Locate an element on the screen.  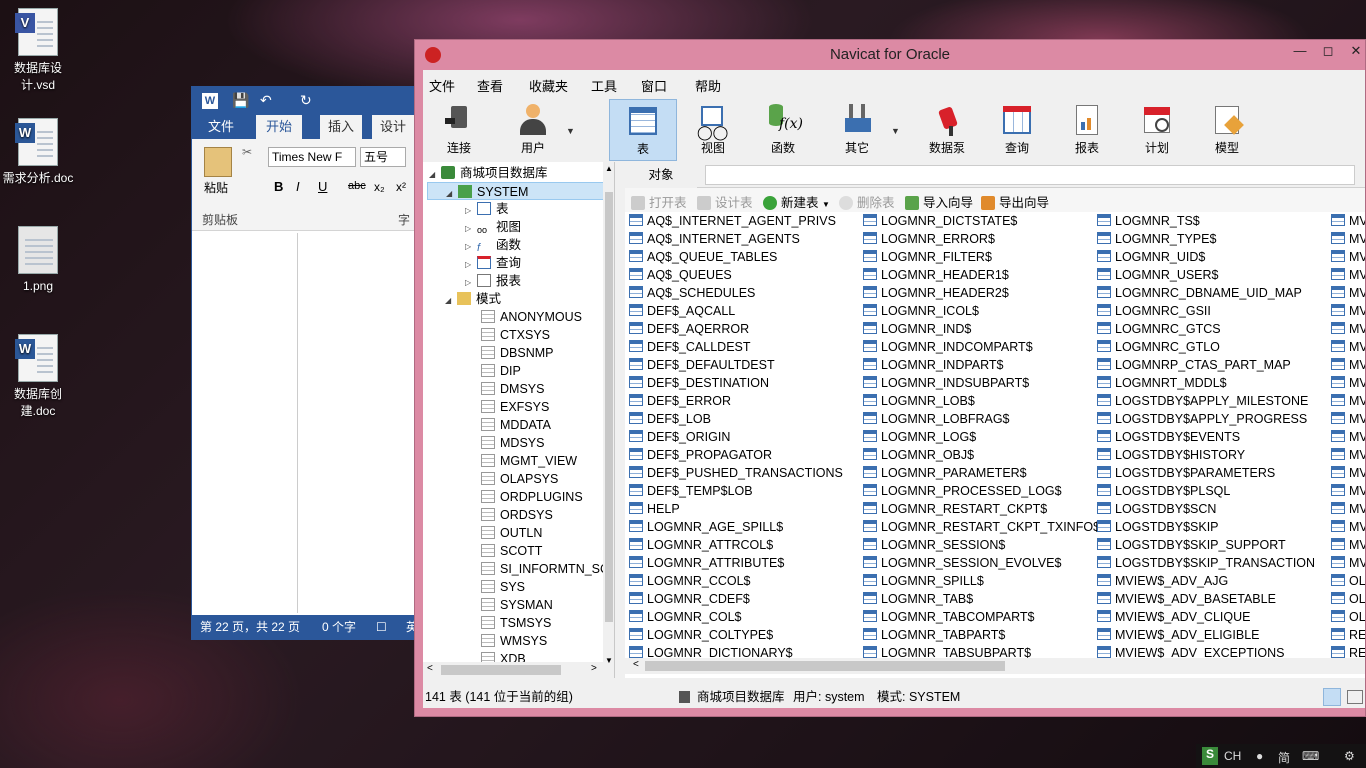
table-list-item: LOGMNR_HEADER2$ is located at coordinates (981, 293).